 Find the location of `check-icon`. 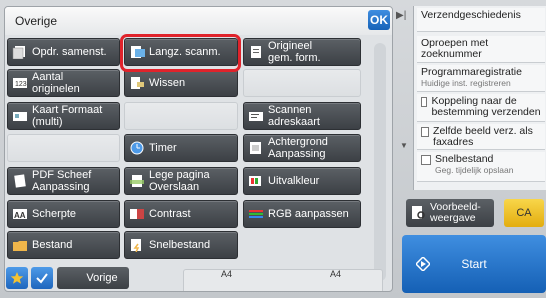

check-icon is located at coordinates (42, 278).